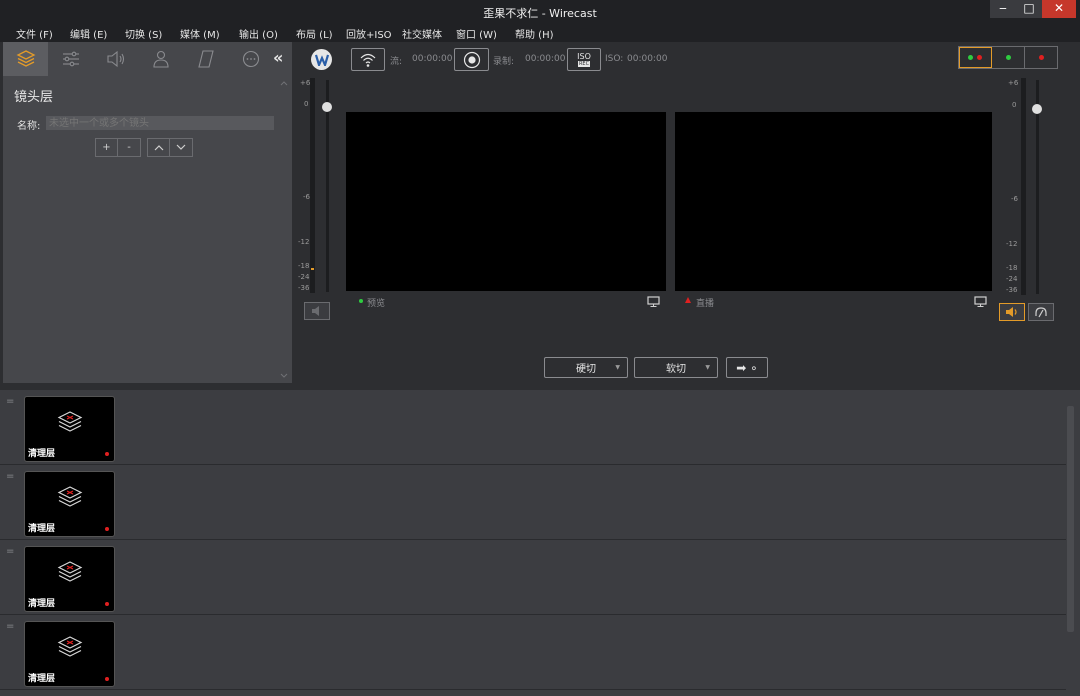 The width and height of the screenshot is (1080, 696). What do you see at coordinates (160, 123) in the screenshot?
I see `name-field` at bounding box center [160, 123].